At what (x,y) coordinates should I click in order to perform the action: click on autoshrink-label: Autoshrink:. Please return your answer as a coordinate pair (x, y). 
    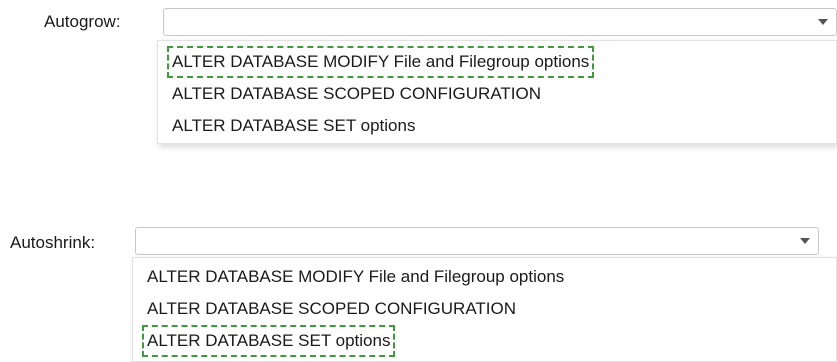
    Looking at the image, I should click on (53, 242).